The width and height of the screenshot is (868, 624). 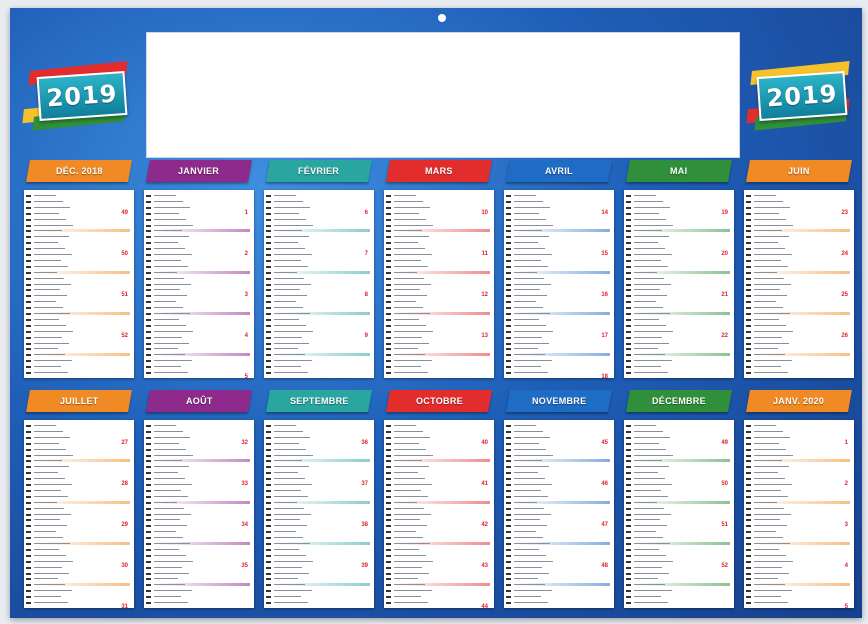 I want to click on month-days-list: 23 24 25 26, so click(x=799, y=284).